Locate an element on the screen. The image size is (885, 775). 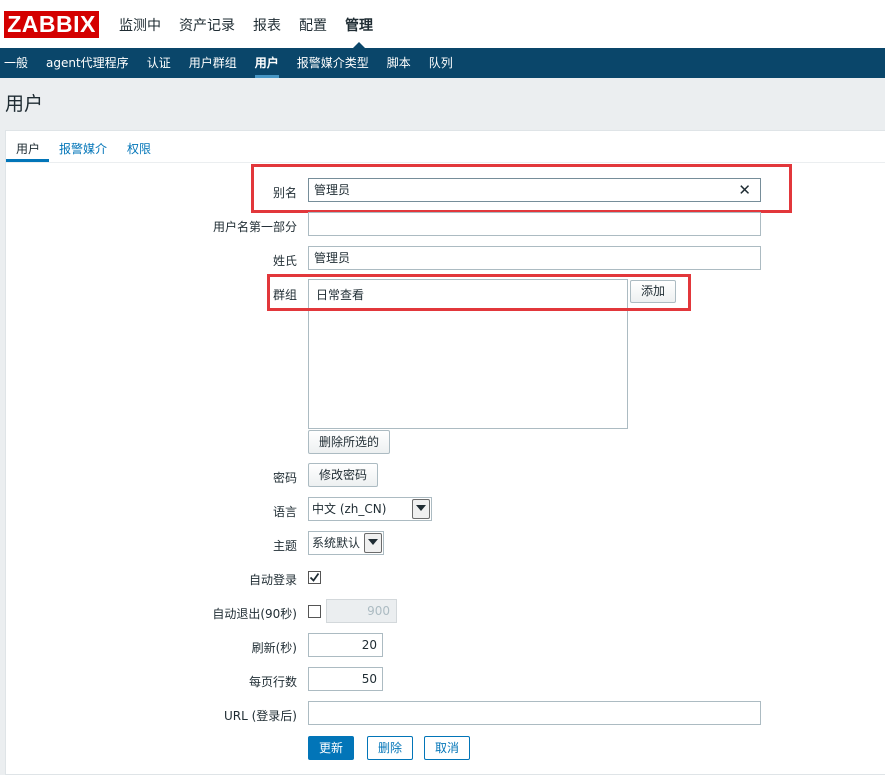
sub-menu: 一般 agent代理程序 认证 用户群组 用户 报警媒介类型 脚本 队列 is located at coordinates (442, 63).